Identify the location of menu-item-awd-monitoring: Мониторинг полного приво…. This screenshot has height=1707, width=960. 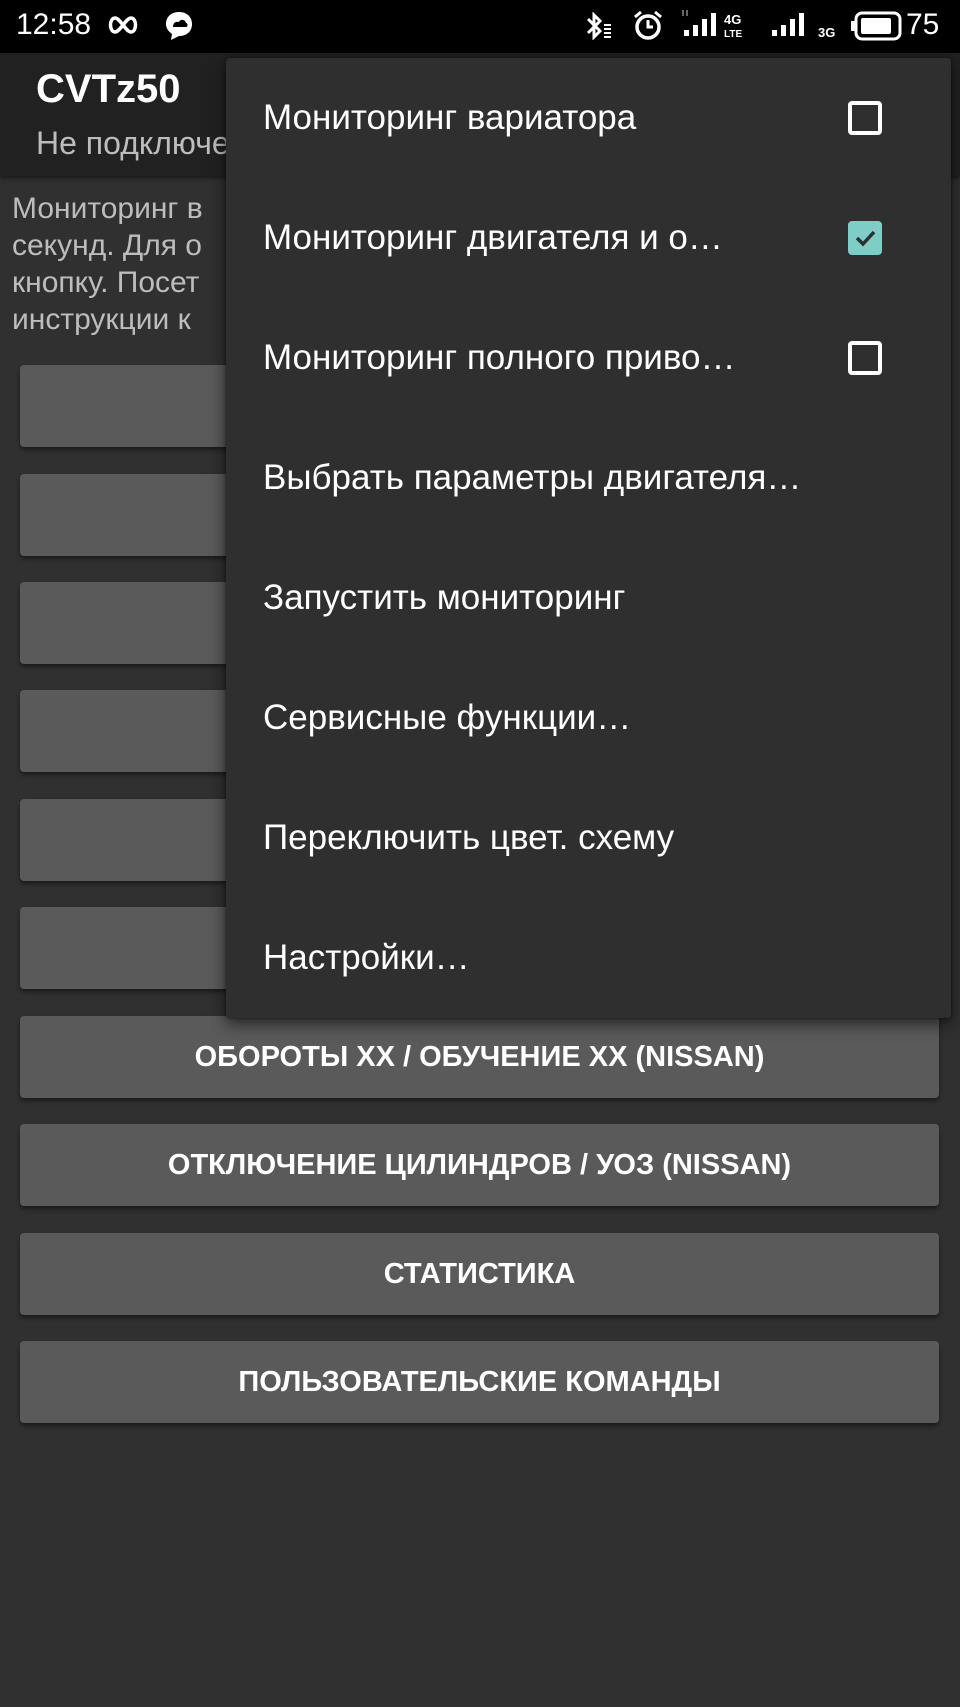
(588, 358).